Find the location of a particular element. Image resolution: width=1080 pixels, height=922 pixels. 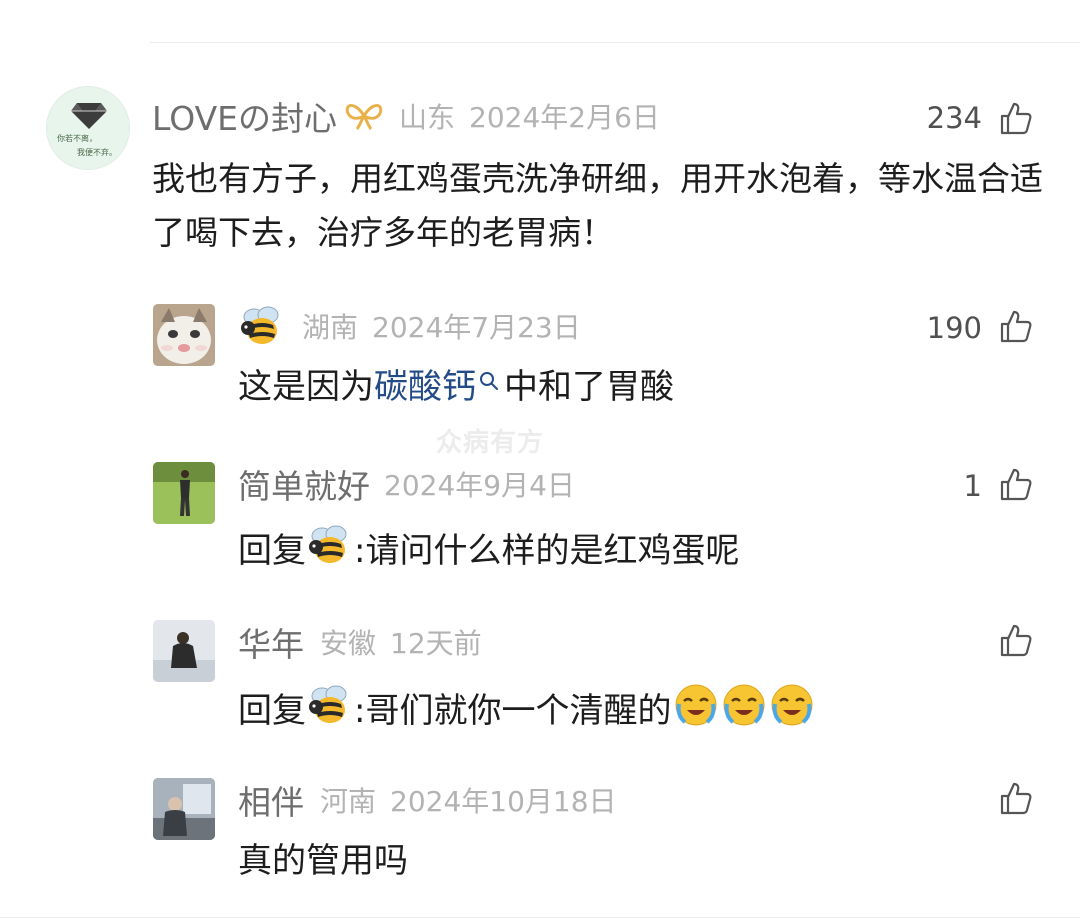

person-crouching-image is located at coordinates (184, 651).